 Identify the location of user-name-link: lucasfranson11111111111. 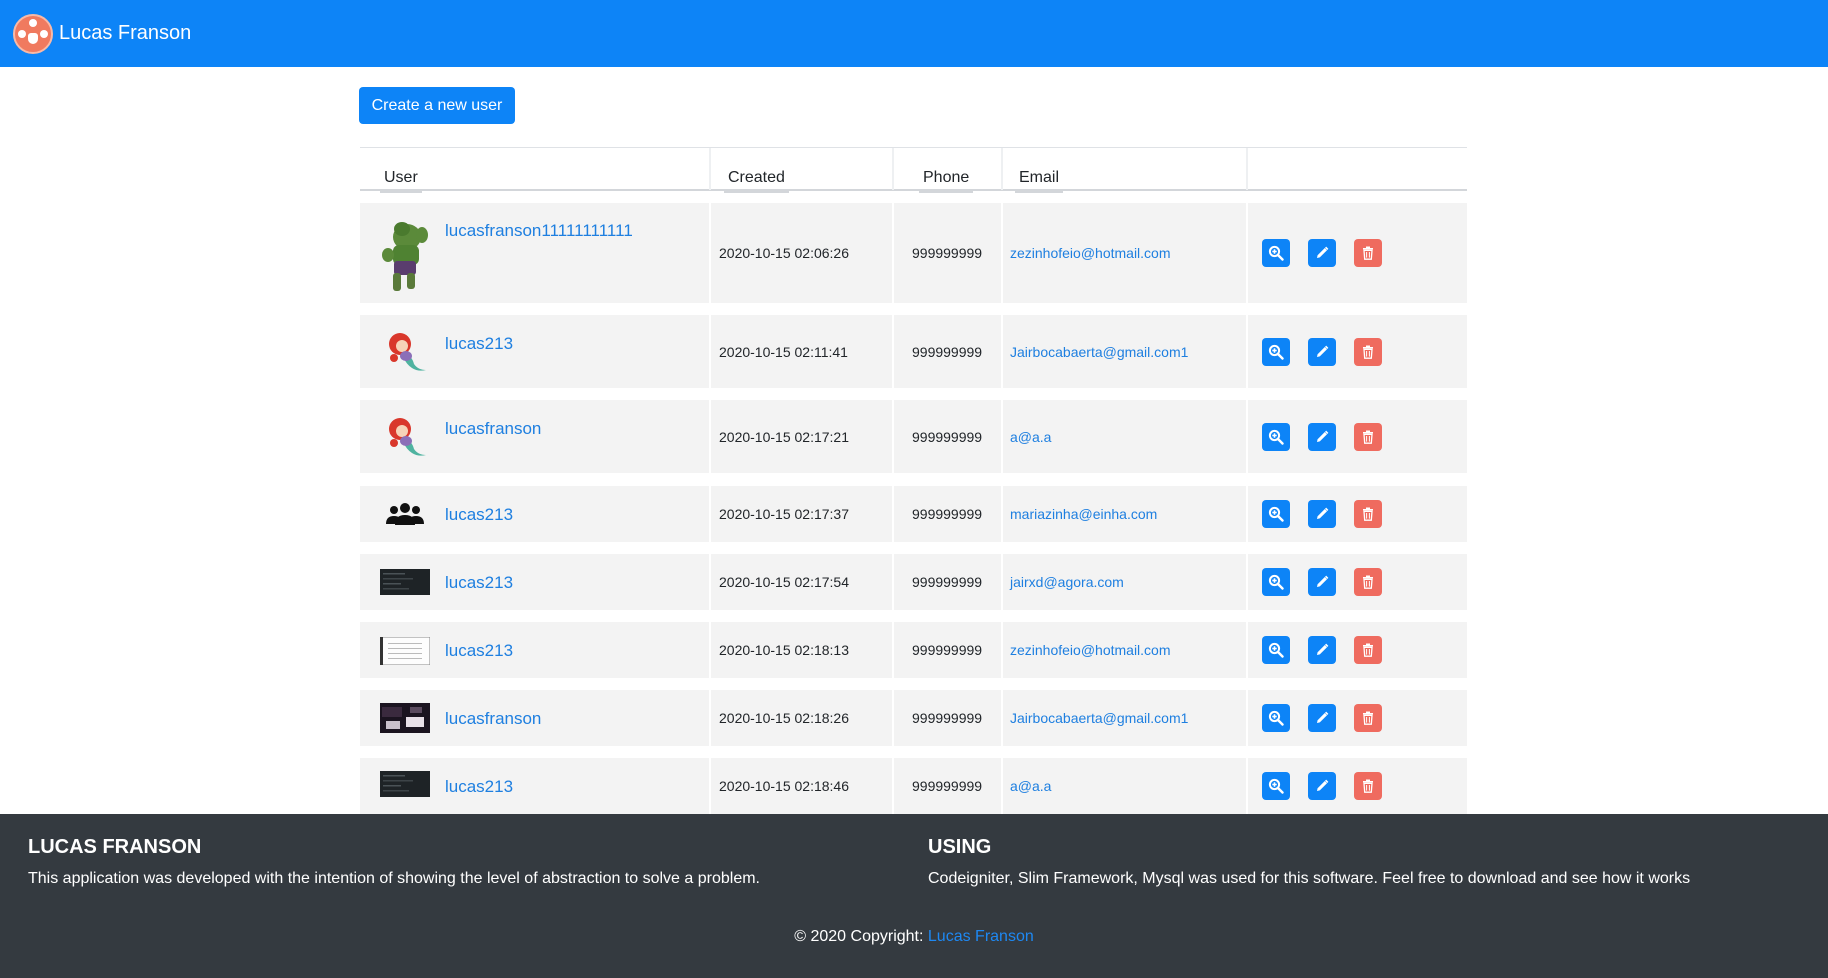
(539, 231).